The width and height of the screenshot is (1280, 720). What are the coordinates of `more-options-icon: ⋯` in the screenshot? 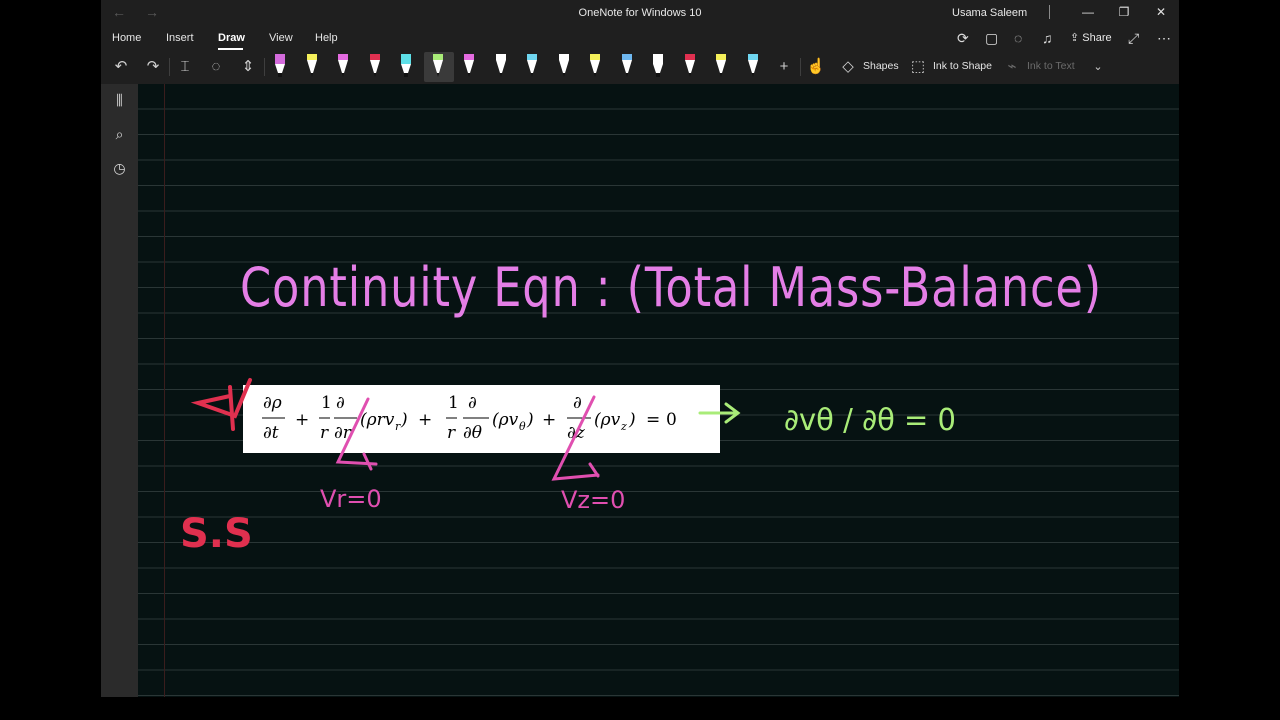 It's located at (1164, 38).